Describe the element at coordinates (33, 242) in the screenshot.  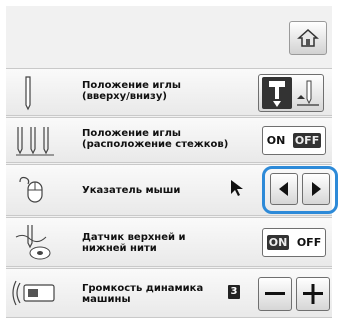
I see `thread-sensor-icon` at that location.